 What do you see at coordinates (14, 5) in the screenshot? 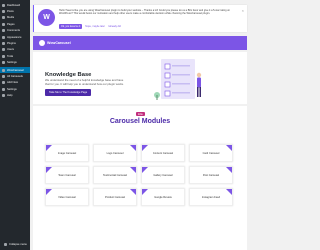
I see `sidebar-item-label: Dashboard` at bounding box center [14, 5].